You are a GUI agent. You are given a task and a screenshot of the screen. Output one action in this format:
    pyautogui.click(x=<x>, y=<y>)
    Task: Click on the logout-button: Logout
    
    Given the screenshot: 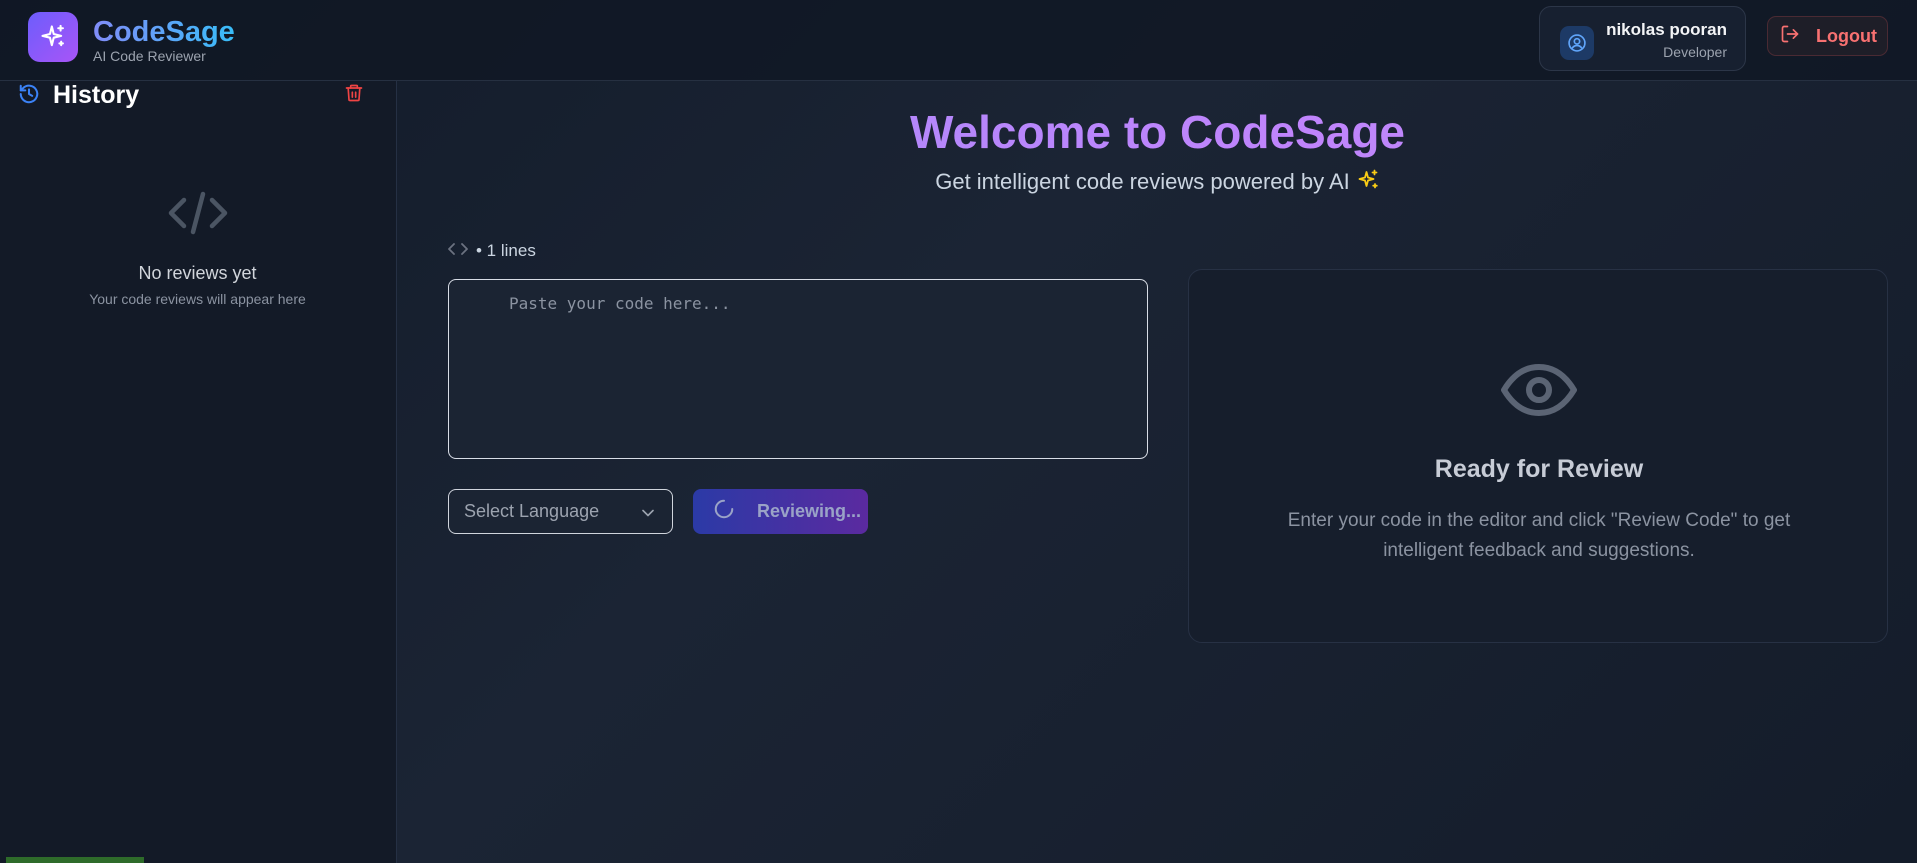 What is the action you would take?
    pyautogui.click(x=1827, y=36)
    